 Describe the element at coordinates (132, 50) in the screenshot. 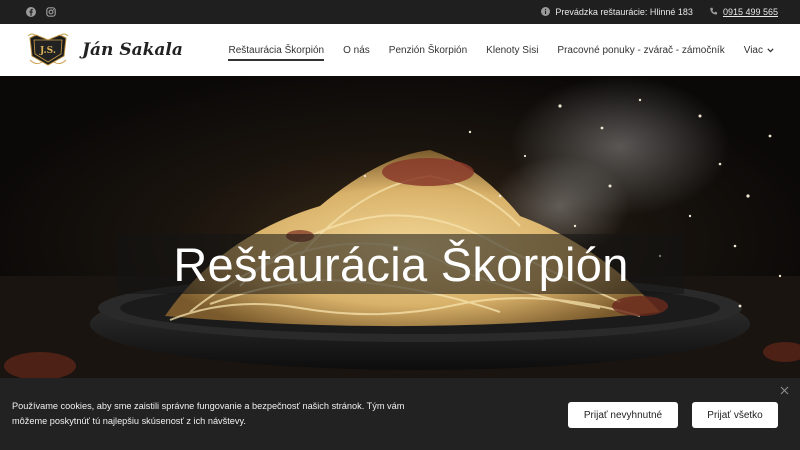

I see `logo-name: Ján Sakala` at that location.